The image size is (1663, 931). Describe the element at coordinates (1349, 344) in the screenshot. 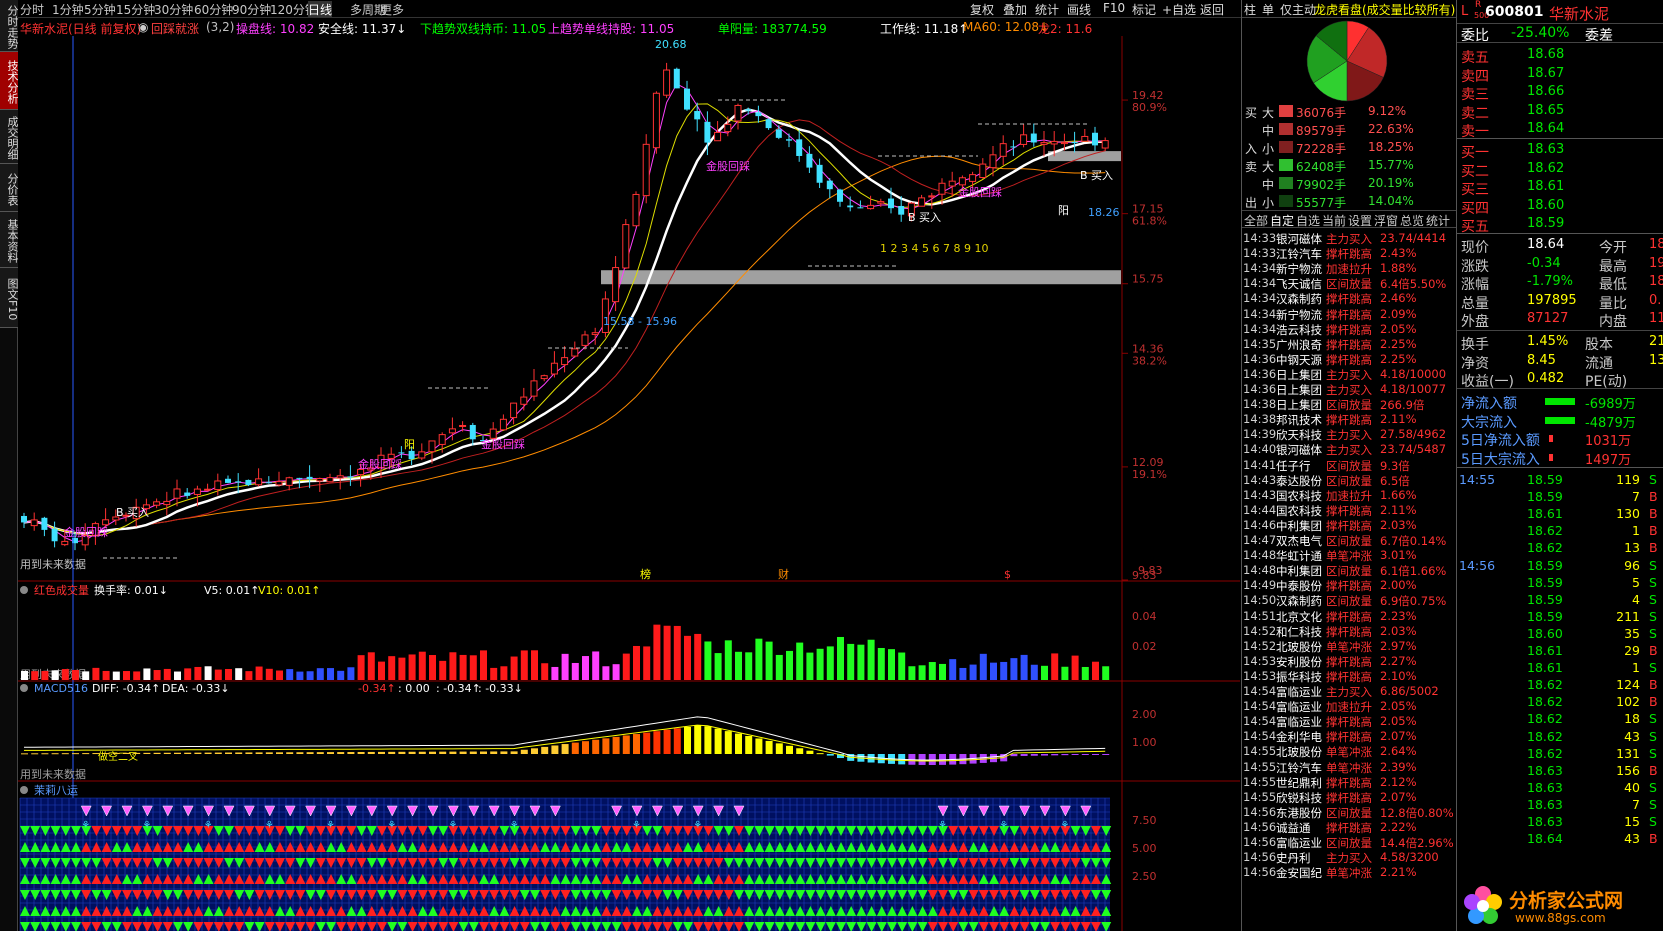

I see `alert-row: 14:35 广州浪奇 撑杆跳高 2.25%` at that location.